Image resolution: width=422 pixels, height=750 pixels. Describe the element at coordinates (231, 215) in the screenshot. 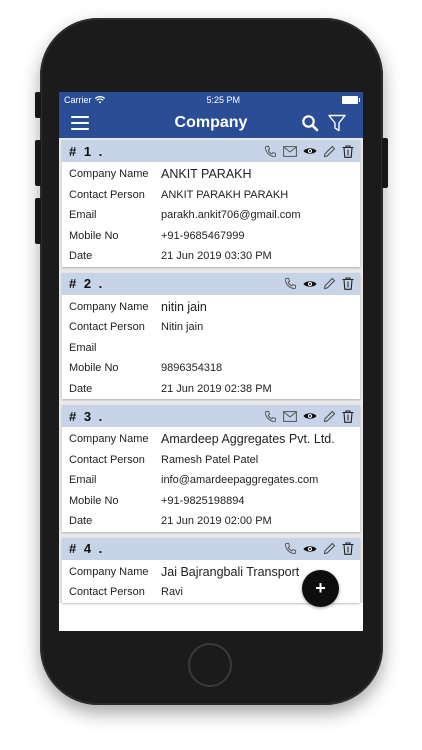

I see `email-value: parakh.ankit706@gmail.com` at that location.